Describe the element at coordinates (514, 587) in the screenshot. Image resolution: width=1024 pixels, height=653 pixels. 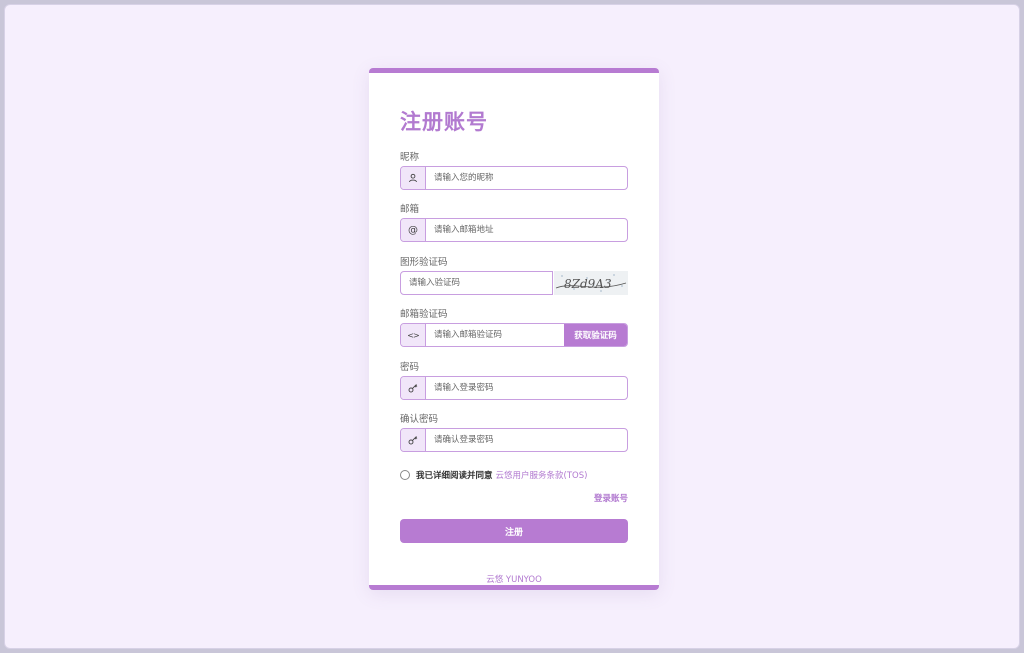
I see `card-bottom-bar` at that location.